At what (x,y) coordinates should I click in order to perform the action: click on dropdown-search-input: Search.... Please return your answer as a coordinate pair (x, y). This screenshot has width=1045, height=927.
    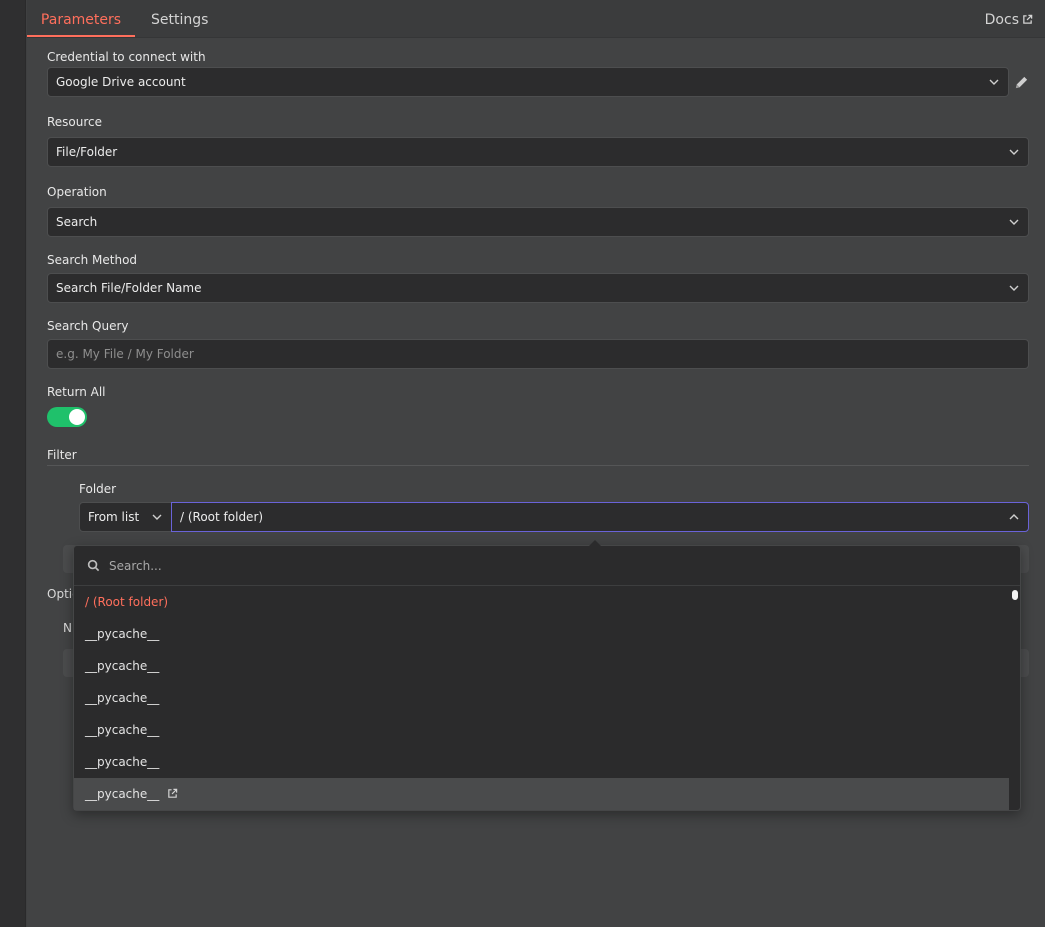
    Looking at the image, I should click on (135, 566).